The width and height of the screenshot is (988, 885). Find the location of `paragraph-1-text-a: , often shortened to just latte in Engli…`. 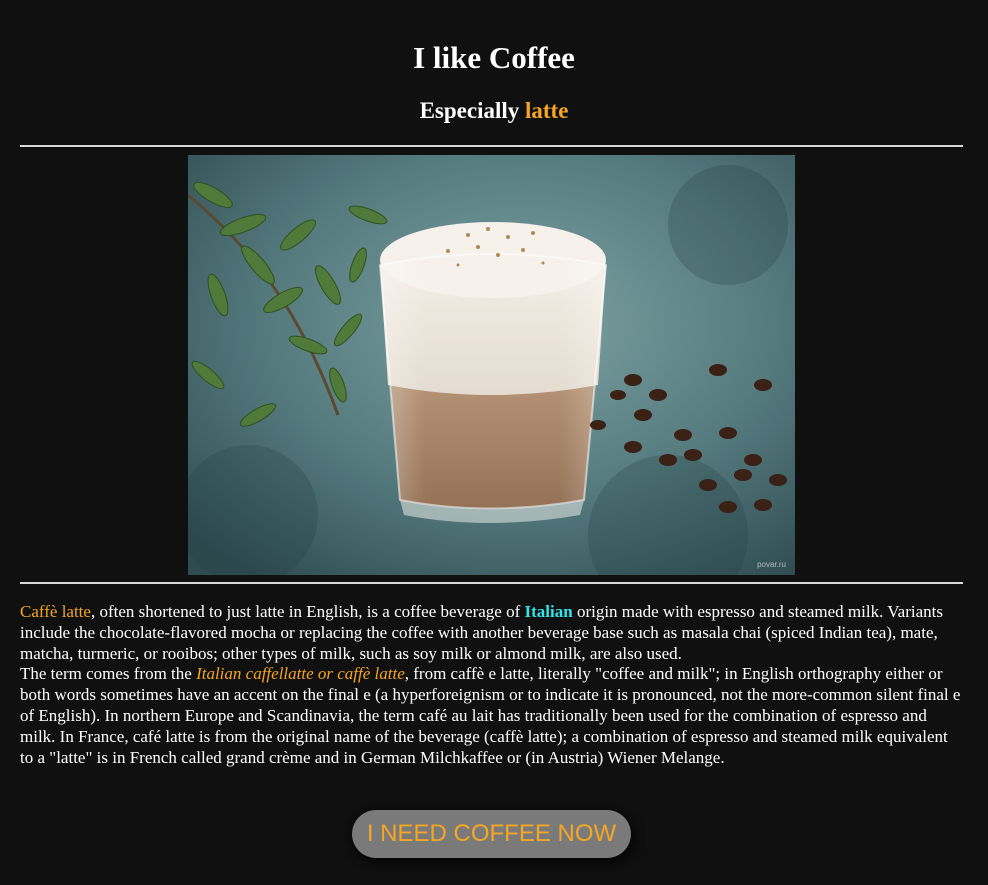

paragraph-1-text-a: , often shortened to just latte in Engli… is located at coordinates (307, 611).